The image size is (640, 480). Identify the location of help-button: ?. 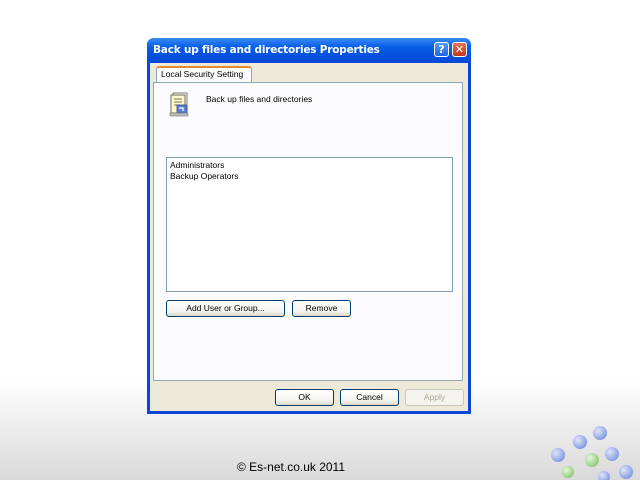
(441, 49).